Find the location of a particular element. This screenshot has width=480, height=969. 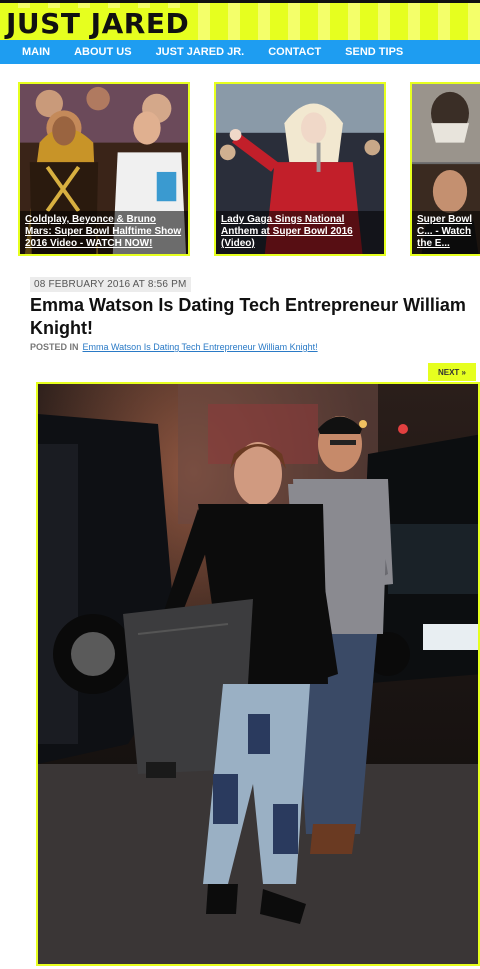

article-date: 08 FEBRUARY 2016 AT 8:56 PM is located at coordinates (110, 284).